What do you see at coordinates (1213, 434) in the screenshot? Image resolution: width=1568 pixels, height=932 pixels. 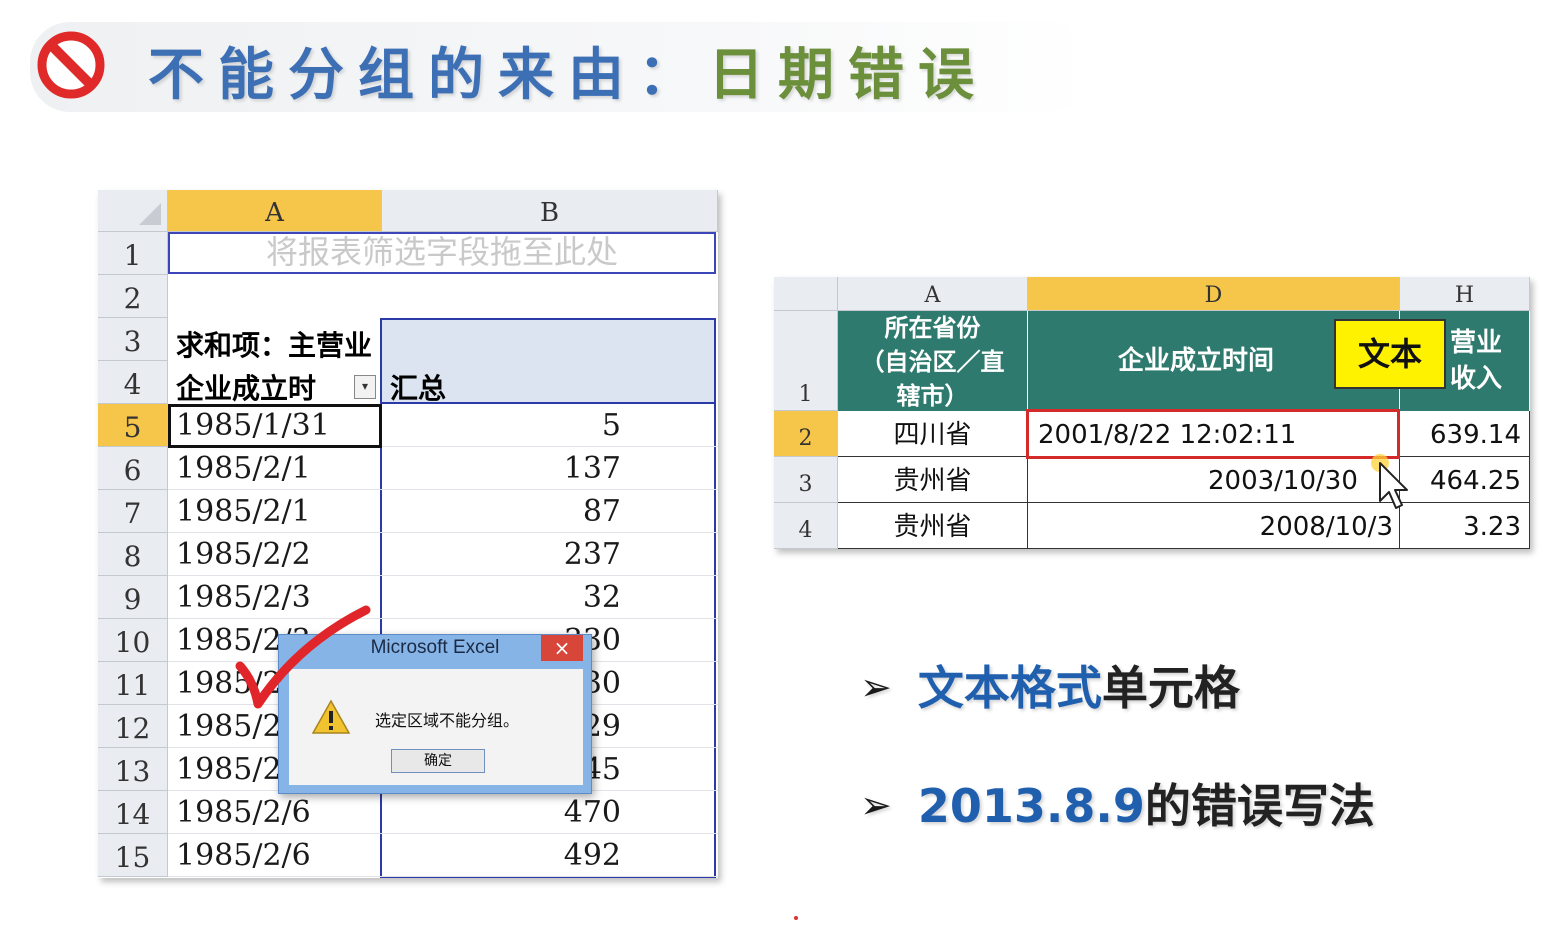 I see `highlight-box` at bounding box center [1213, 434].